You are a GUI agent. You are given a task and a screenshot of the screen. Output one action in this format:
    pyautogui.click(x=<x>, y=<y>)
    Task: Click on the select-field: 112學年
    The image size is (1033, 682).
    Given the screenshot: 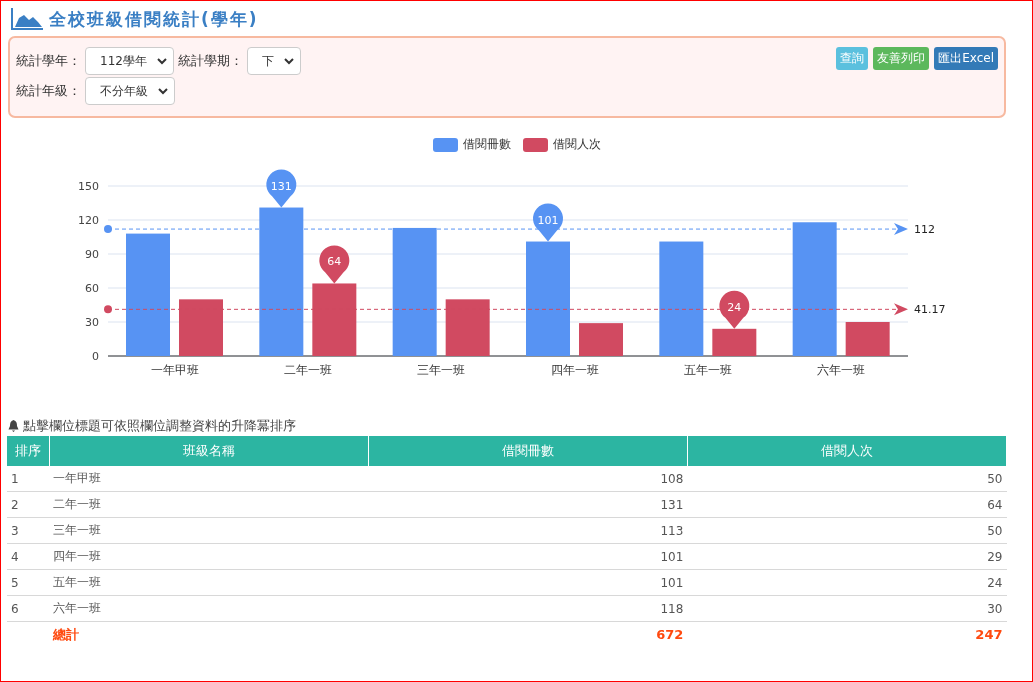 What is the action you would take?
    pyautogui.click(x=129, y=61)
    